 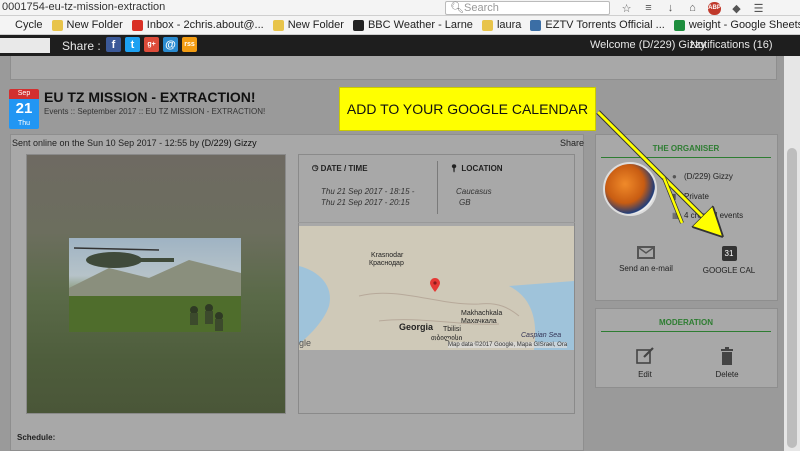 I want to click on send-email-button: Send an e-mail, so click(x=646, y=259).